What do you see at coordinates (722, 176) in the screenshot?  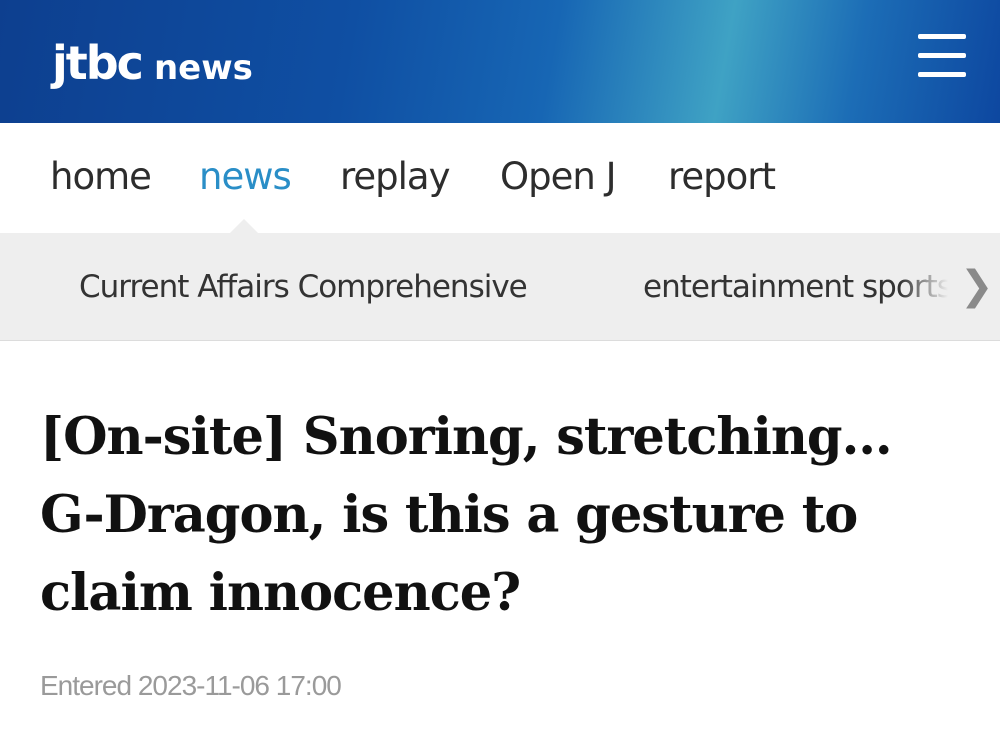 I see `nav-item-report: report` at bounding box center [722, 176].